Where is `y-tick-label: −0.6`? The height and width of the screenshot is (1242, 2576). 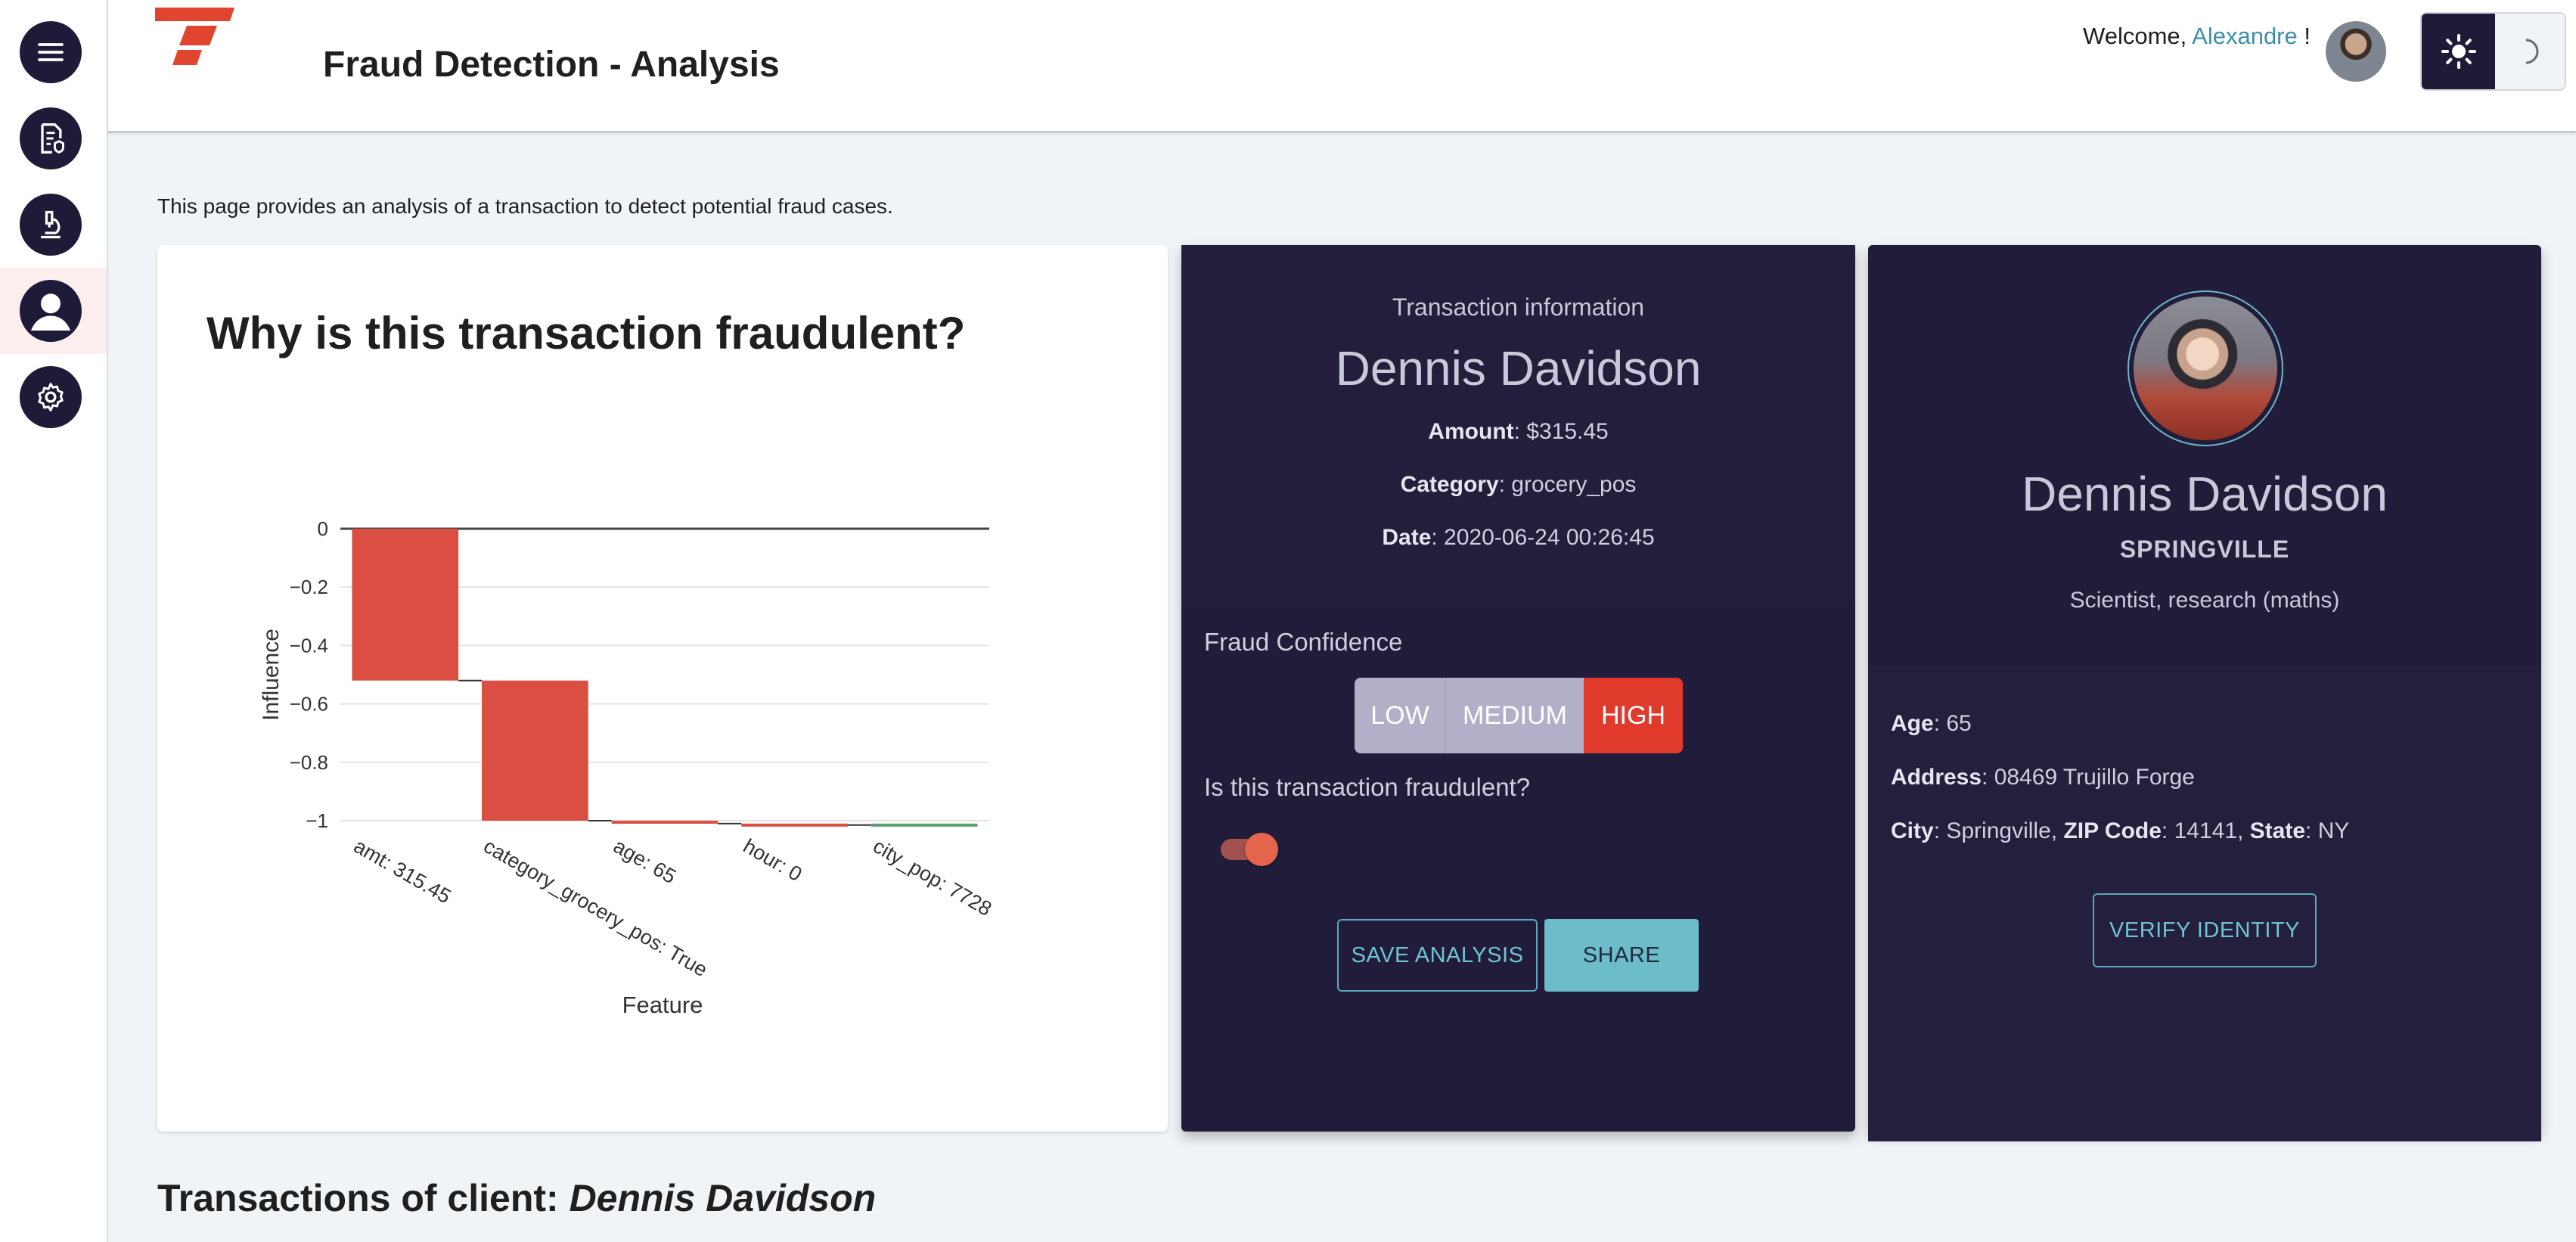 y-tick-label: −0.6 is located at coordinates (309, 705).